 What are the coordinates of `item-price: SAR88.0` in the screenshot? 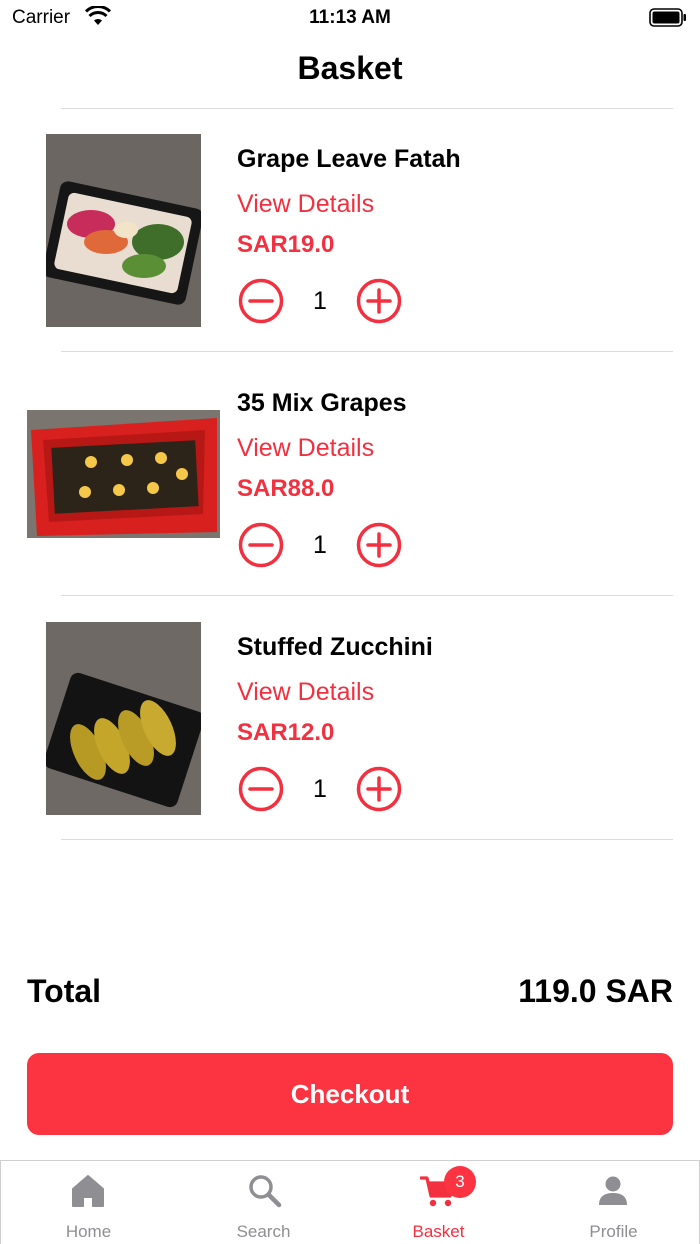 It's located at (286, 488).